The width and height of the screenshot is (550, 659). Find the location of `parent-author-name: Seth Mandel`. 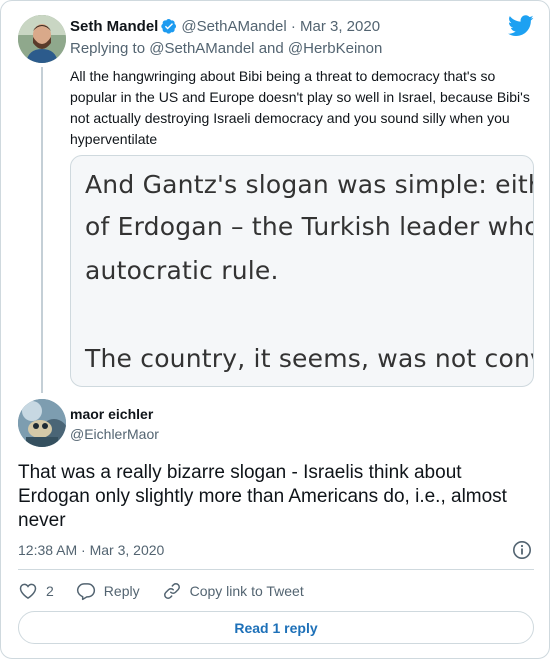

parent-author-name: Seth Mandel is located at coordinates (114, 26).